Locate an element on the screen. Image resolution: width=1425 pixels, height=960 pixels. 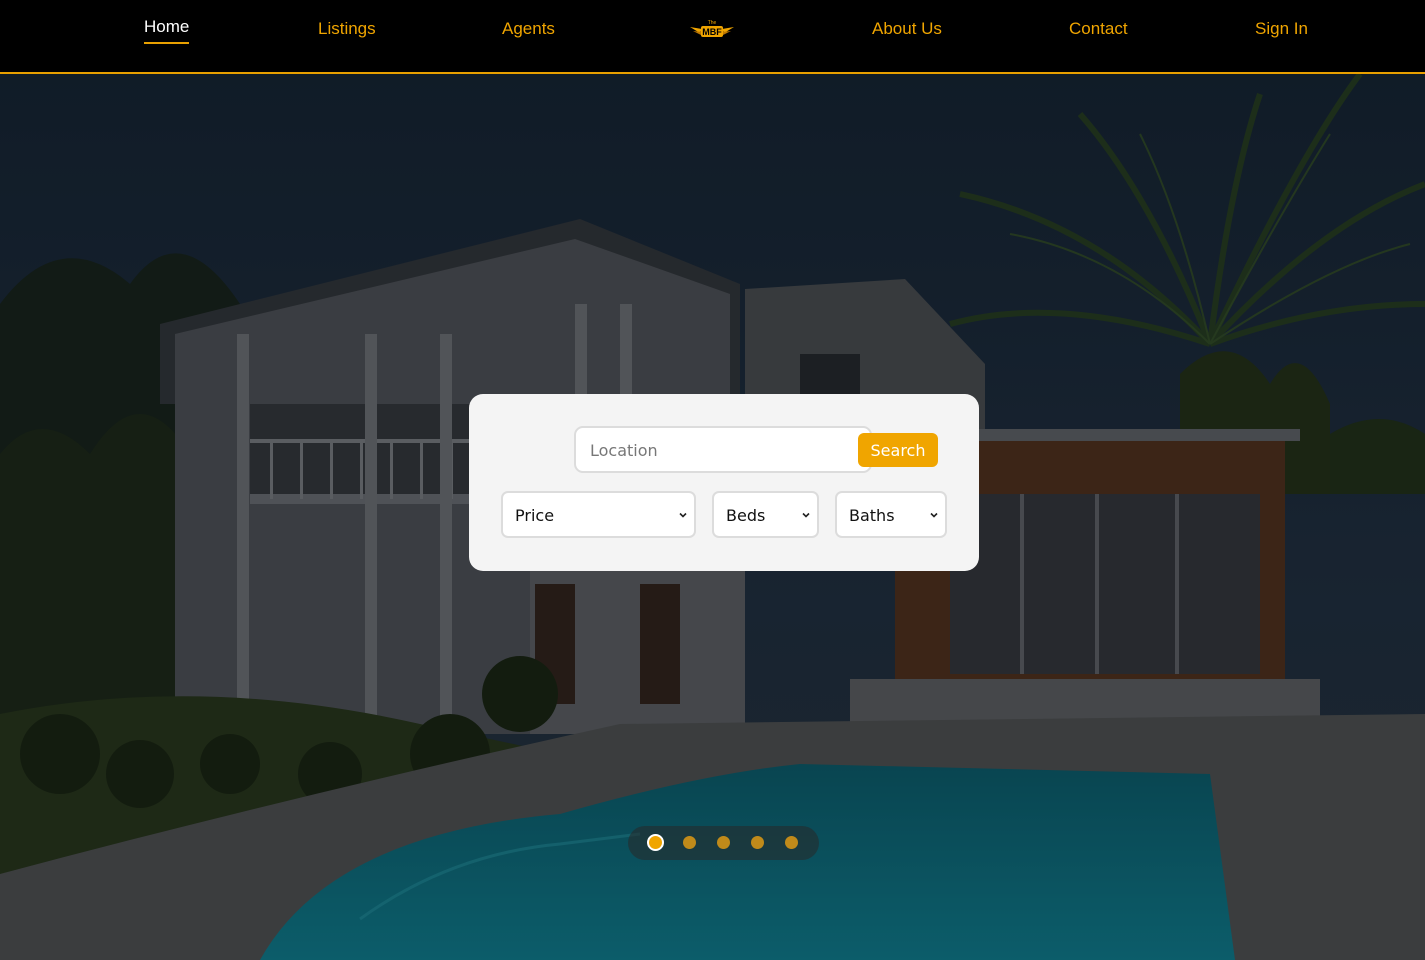
location-field is located at coordinates (723, 449).